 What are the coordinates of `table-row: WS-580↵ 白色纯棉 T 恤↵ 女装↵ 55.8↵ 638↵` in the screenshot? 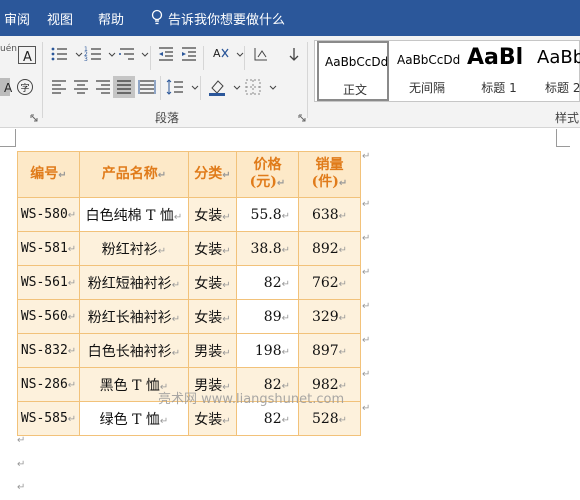 It's located at (189, 214).